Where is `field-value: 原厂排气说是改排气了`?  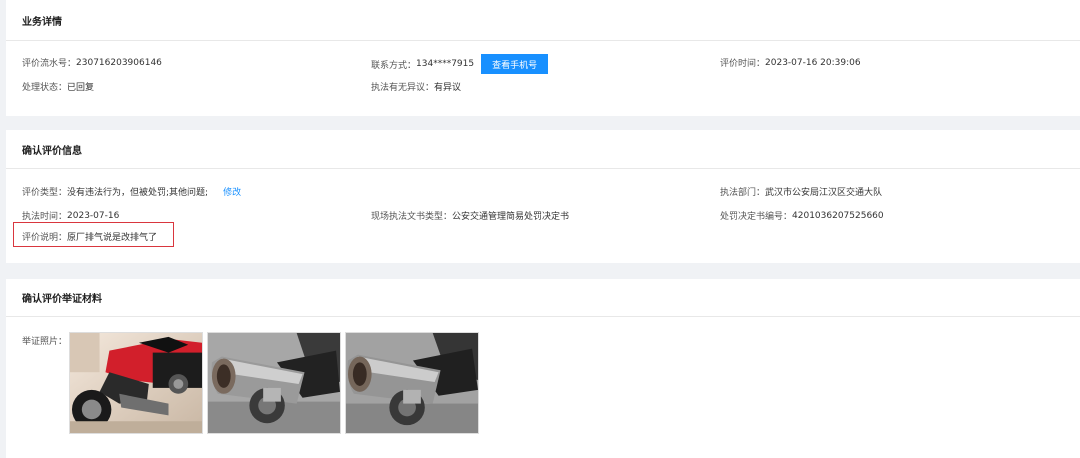 field-value: 原厂排气说是改排气了 is located at coordinates (112, 238).